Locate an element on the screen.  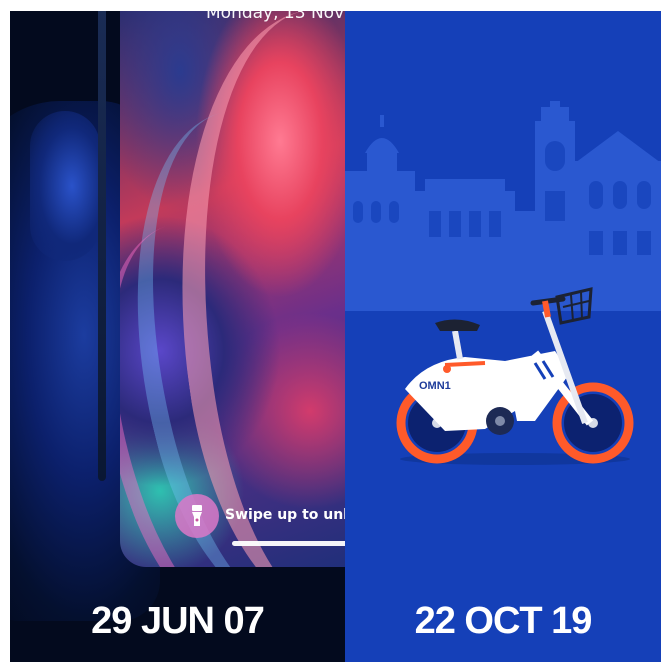
bike-illustration: OMN1 is located at coordinates (515, 376).